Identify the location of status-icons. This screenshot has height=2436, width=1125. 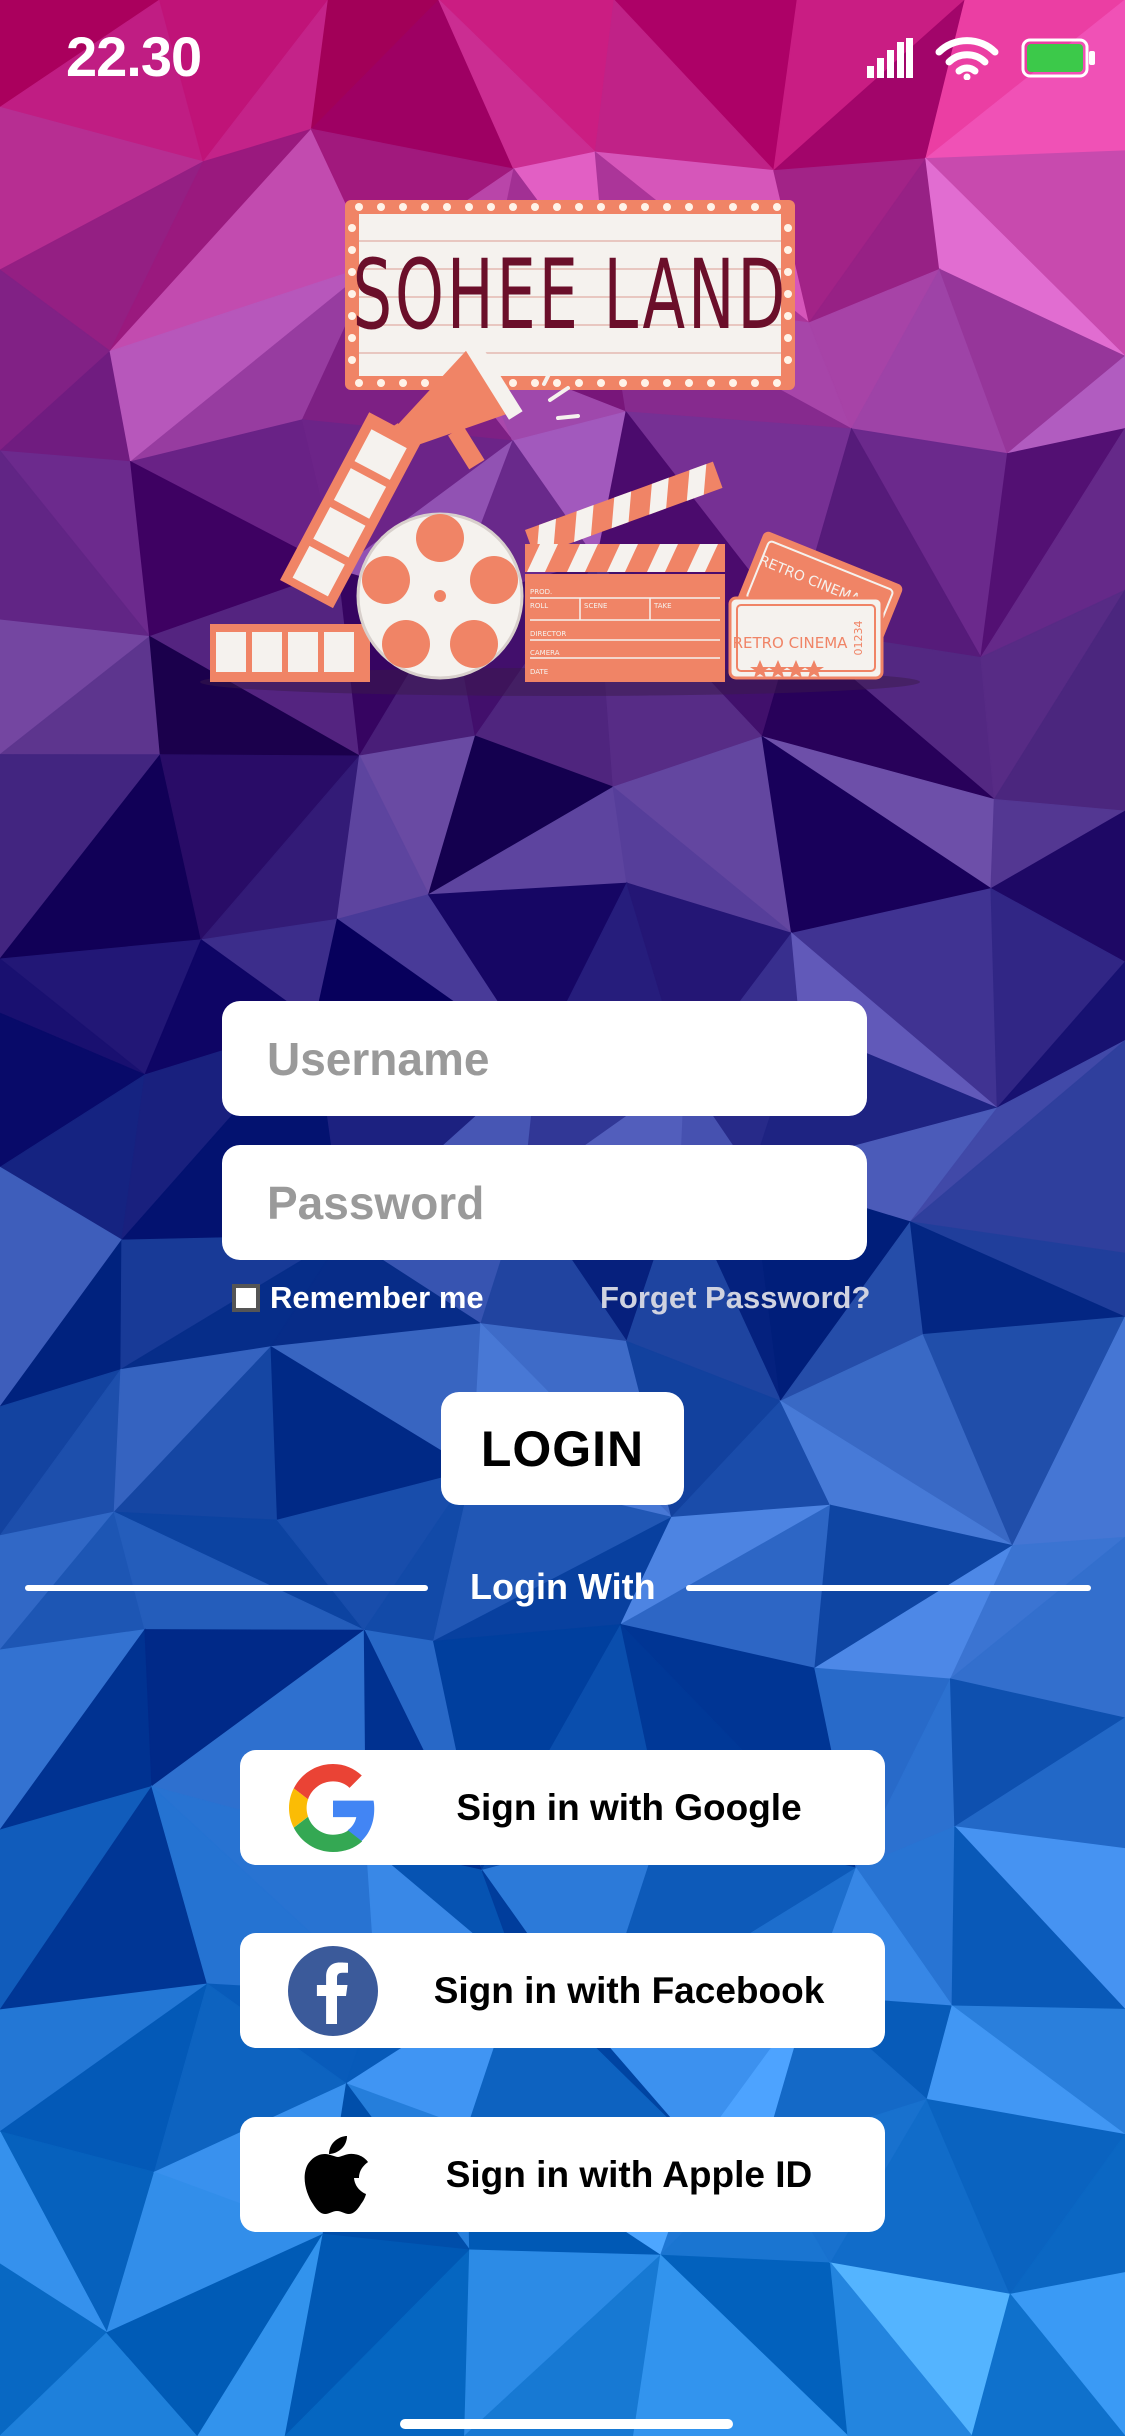
(982, 58).